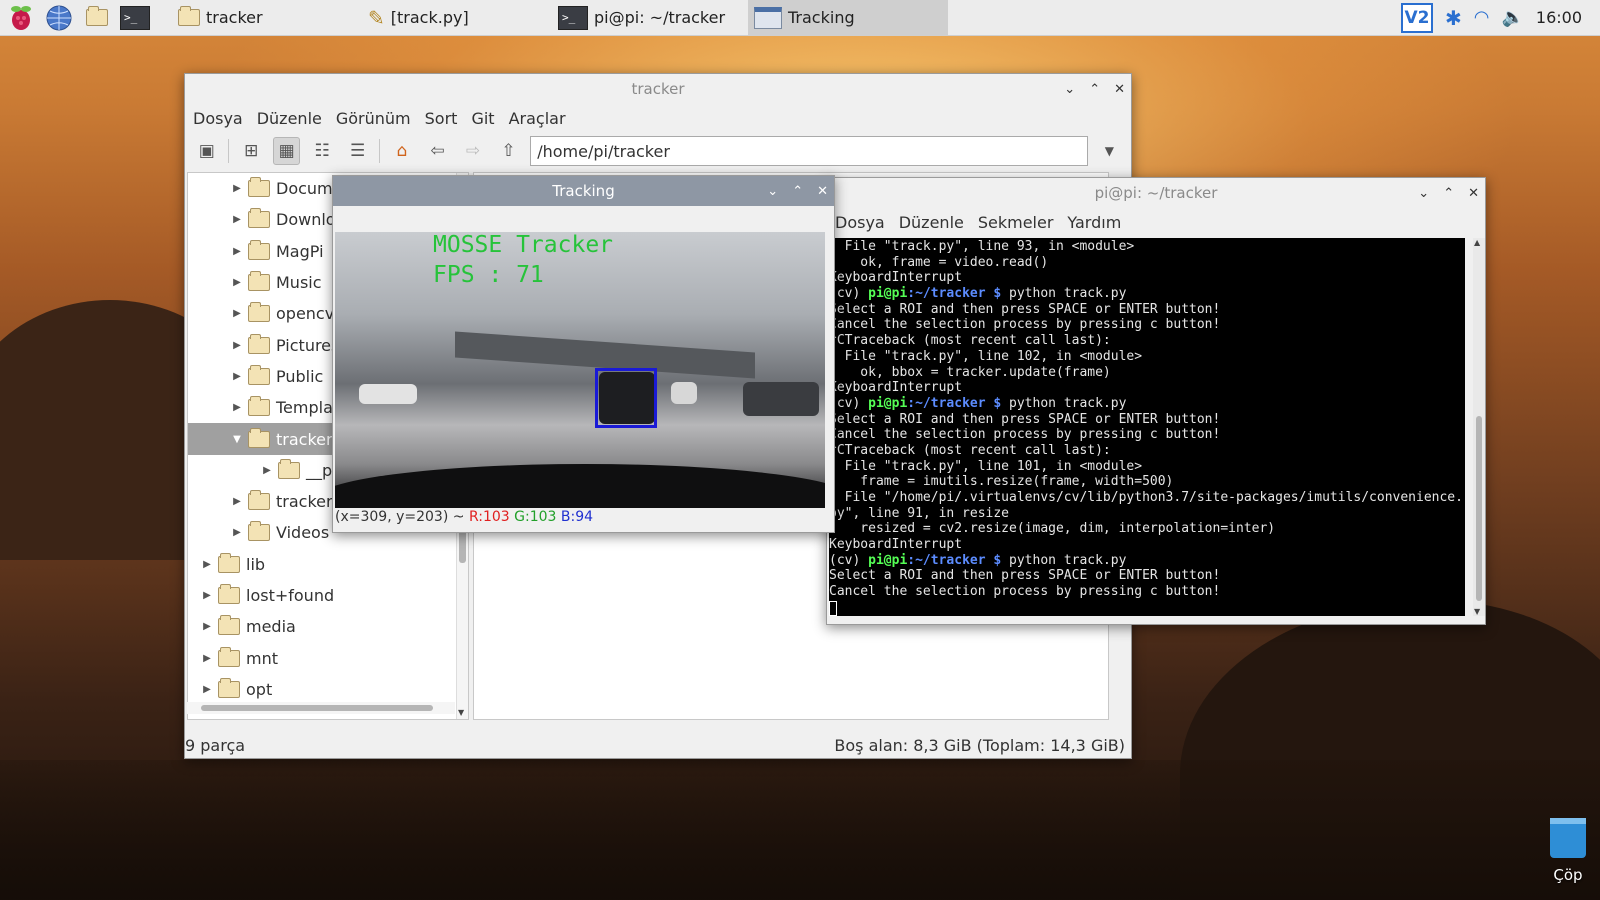 The height and width of the screenshot is (900, 1600). Describe the element at coordinates (1559, 17) in the screenshot. I see `clock: 16:00` at that location.